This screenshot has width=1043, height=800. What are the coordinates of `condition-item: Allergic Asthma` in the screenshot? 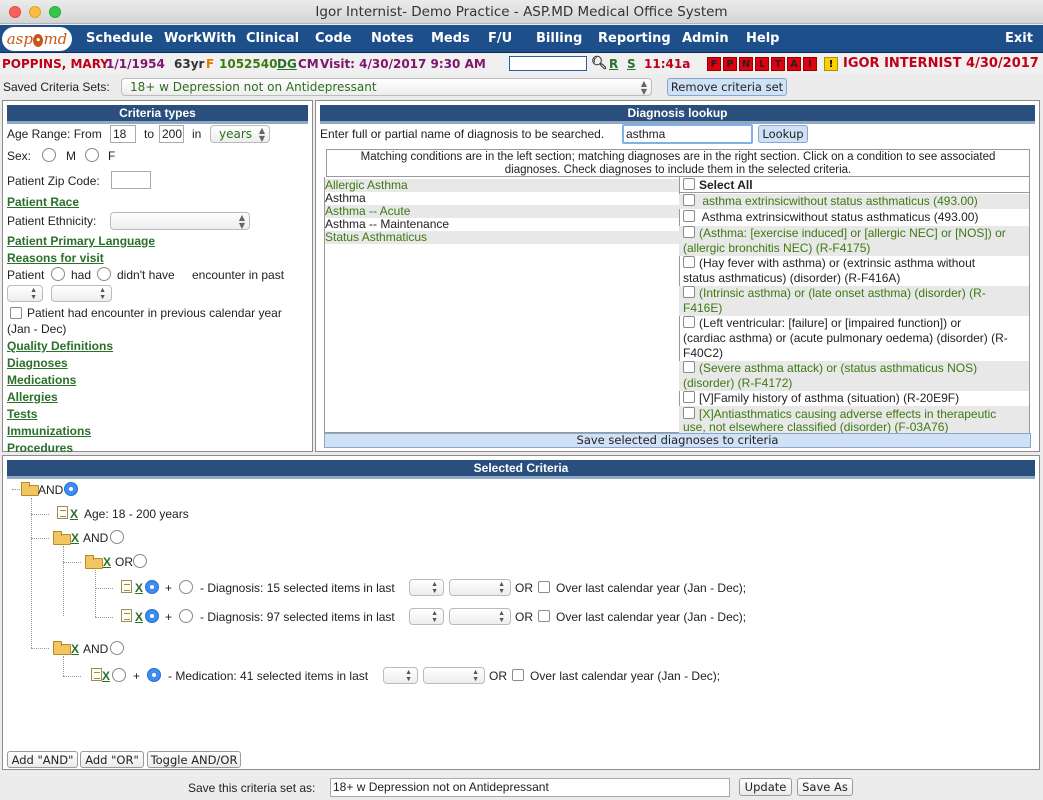 It's located at (502, 185).